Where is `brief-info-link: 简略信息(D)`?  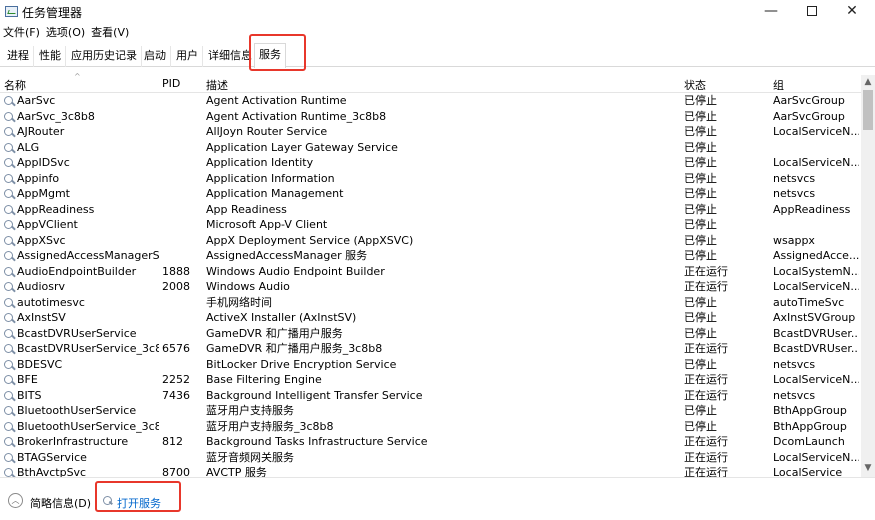 brief-info-link: 简略信息(D) is located at coordinates (60, 503).